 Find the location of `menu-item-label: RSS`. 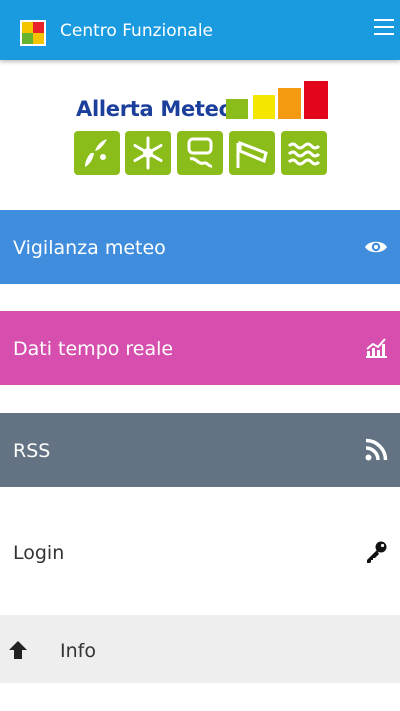

menu-item-label: RSS is located at coordinates (32, 451).